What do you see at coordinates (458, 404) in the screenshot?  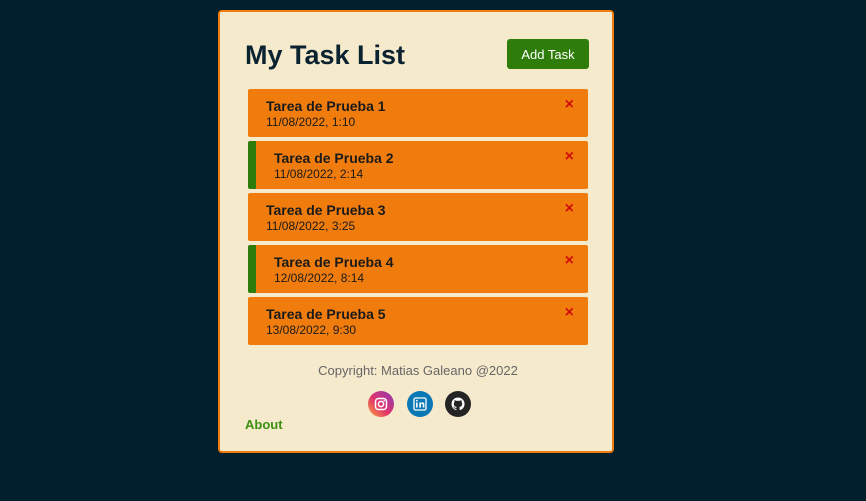 I see `github-icon` at bounding box center [458, 404].